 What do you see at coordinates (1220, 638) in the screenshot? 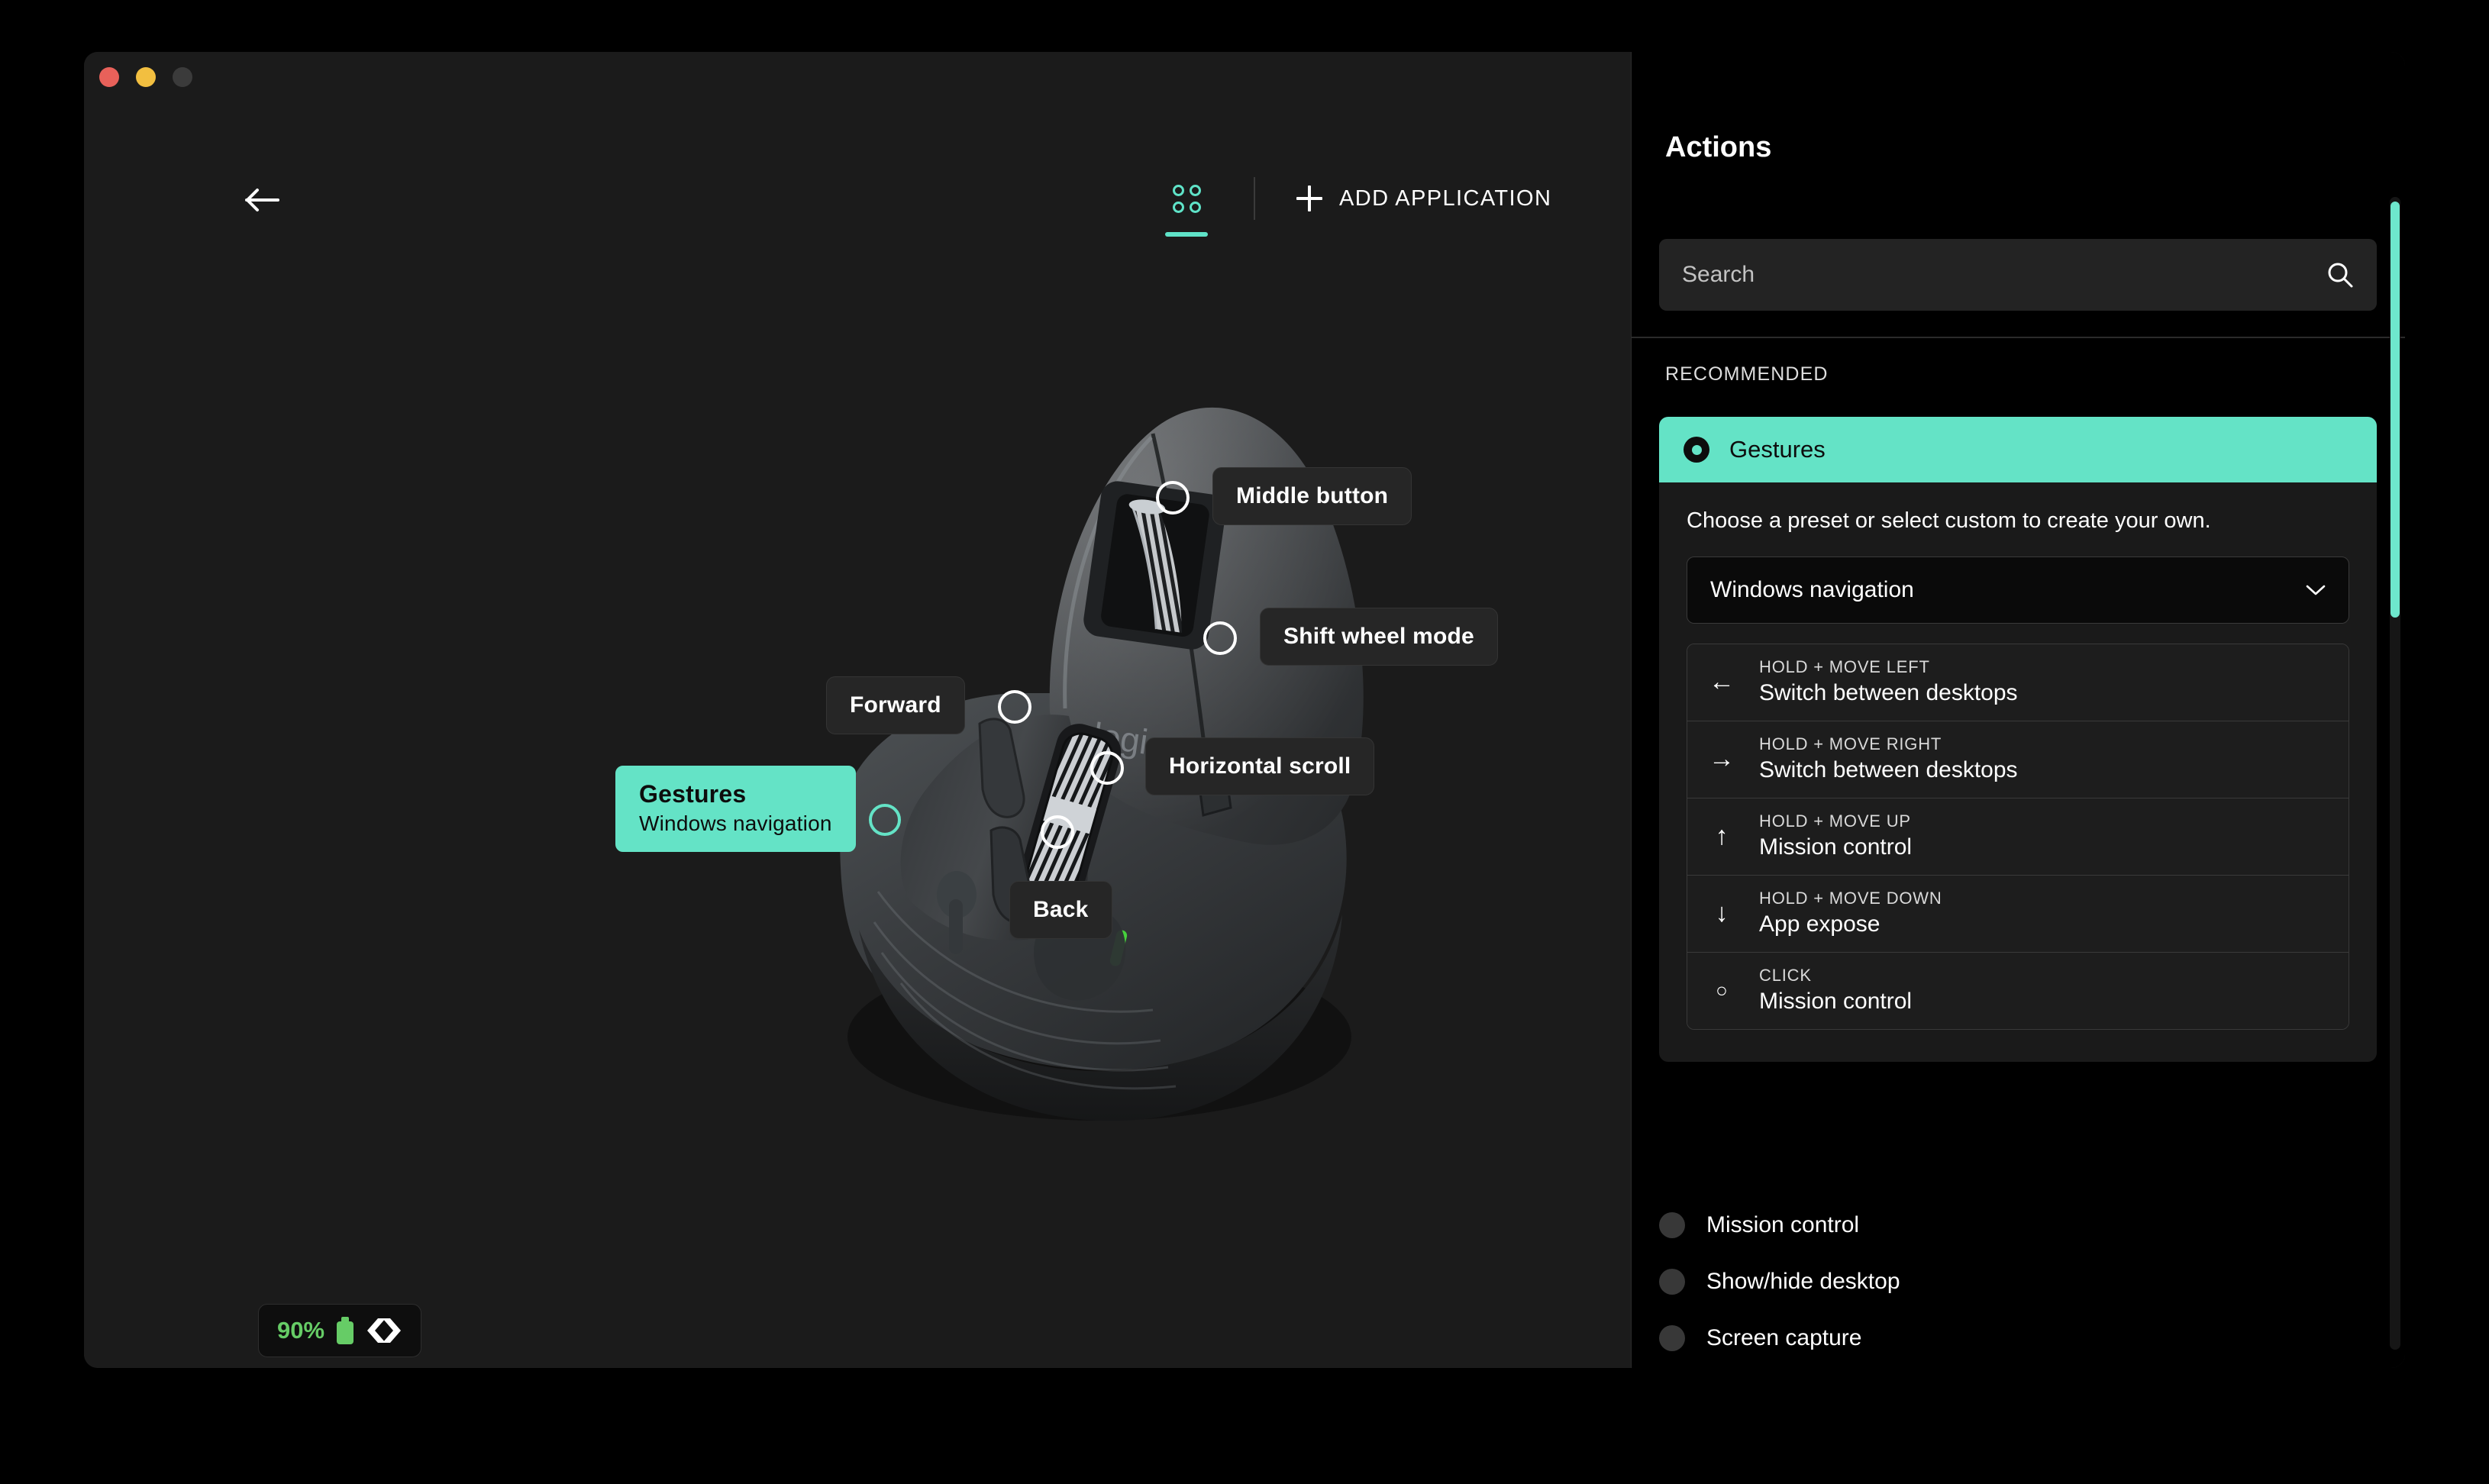
I see `hotspot-shift-wheel-mode` at bounding box center [1220, 638].